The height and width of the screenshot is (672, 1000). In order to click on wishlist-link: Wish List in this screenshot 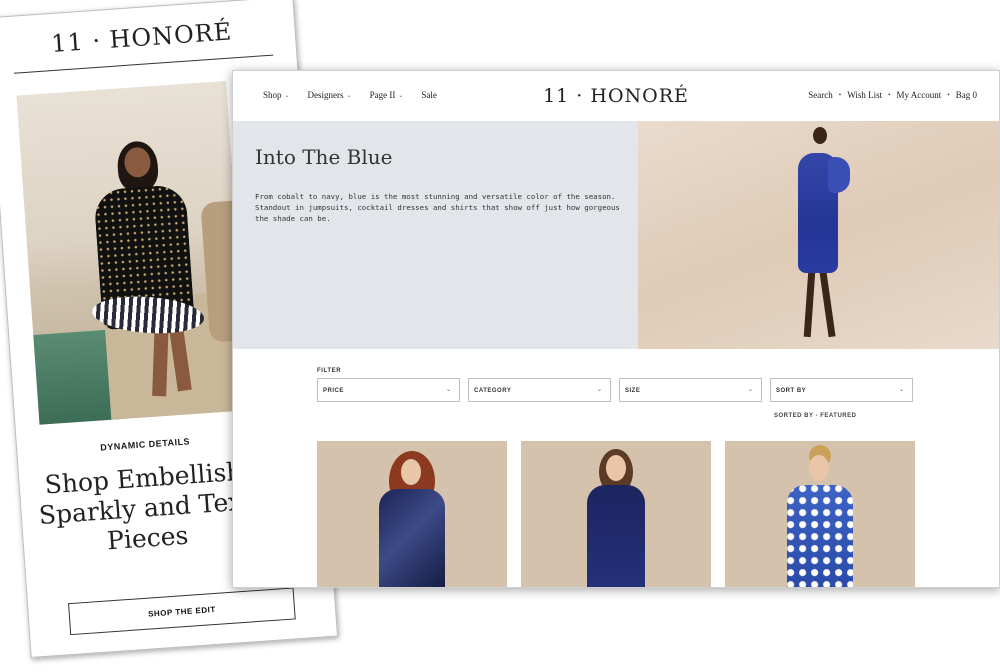, I will do `click(864, 95)`.